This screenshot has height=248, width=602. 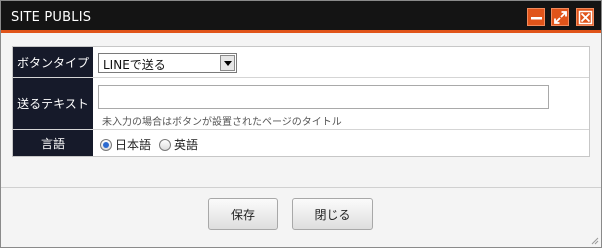 I want to click on button-type-label: ボタンタイプ, so click(x=53, y=62).